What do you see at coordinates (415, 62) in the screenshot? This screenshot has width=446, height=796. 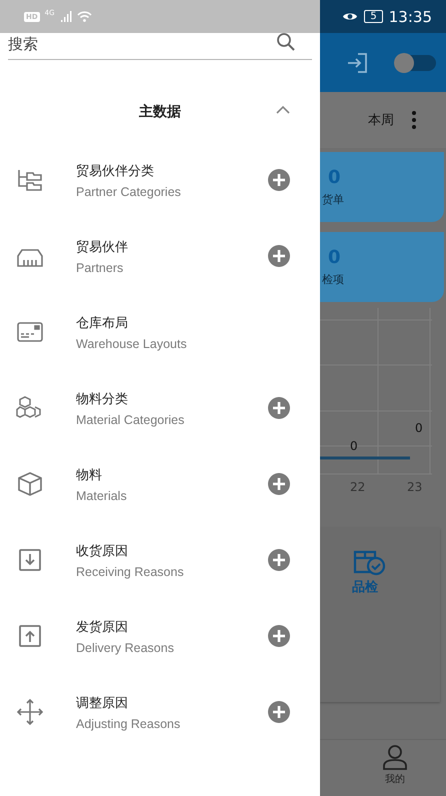 I see `toggle-switch` at bounding box center [415, 62].